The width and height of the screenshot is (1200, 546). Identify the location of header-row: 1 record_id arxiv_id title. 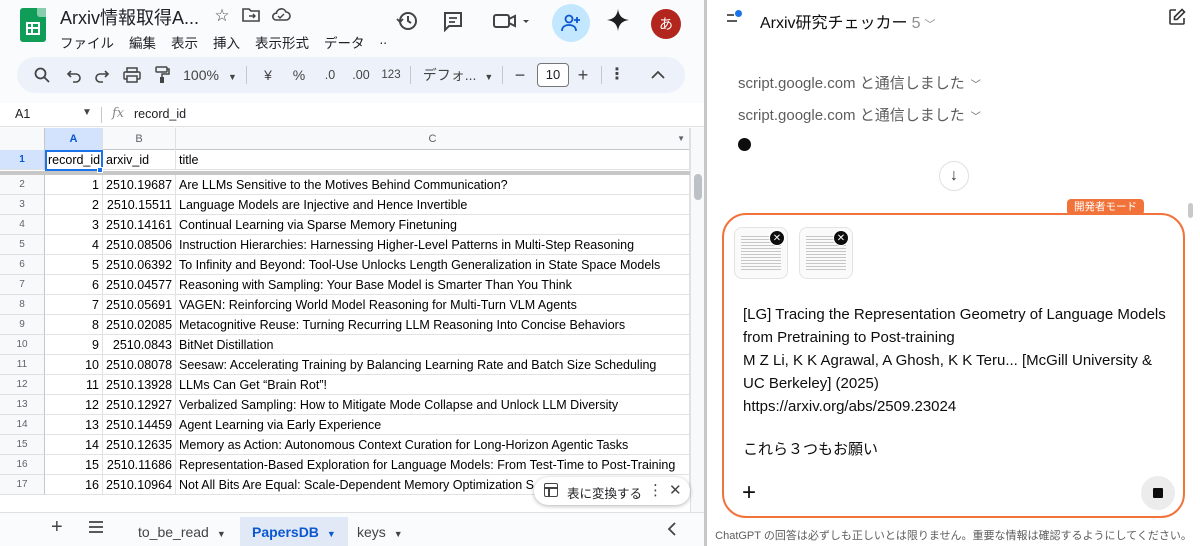
(345, 160).